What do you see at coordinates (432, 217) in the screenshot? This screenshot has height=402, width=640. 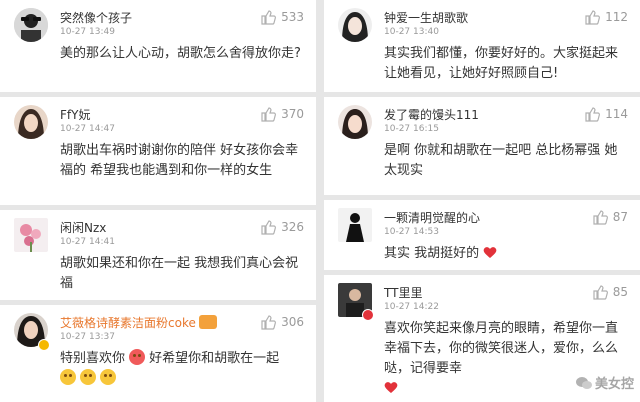 I see `username: 一颗清明觉醒的心` at bounding box center [432, 217].